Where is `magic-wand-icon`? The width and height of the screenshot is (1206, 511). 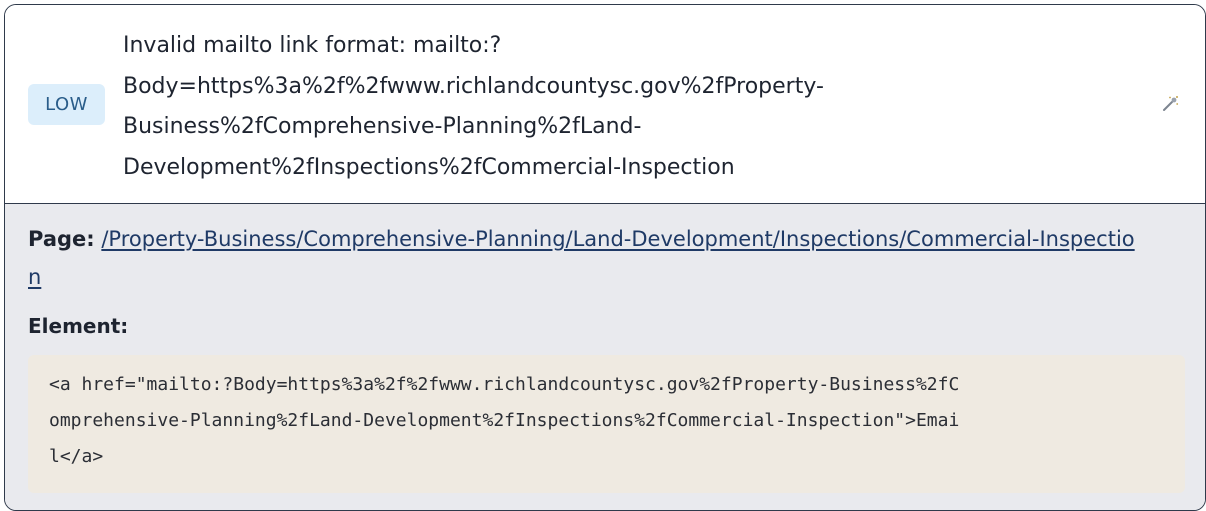
magic-wand-icon is located at coordinates (1170, 104).